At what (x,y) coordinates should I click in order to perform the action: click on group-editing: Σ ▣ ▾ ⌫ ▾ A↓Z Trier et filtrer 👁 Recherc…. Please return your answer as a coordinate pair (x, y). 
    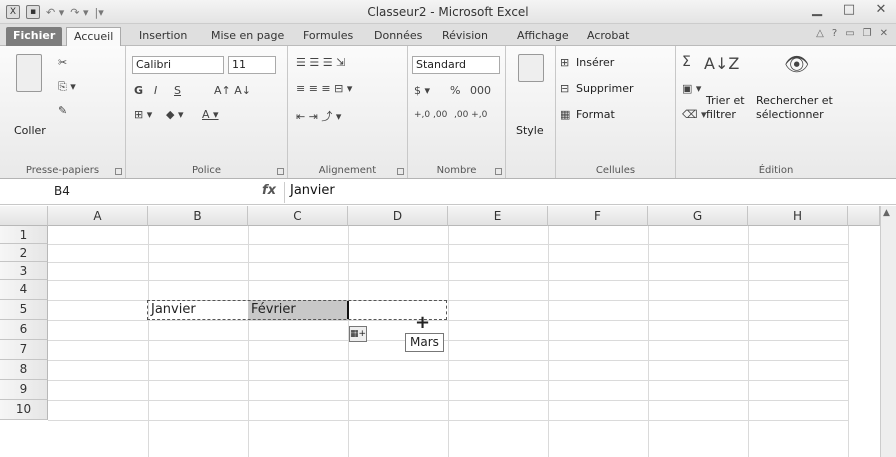
    Looking at the image, I should click on (776, 112).